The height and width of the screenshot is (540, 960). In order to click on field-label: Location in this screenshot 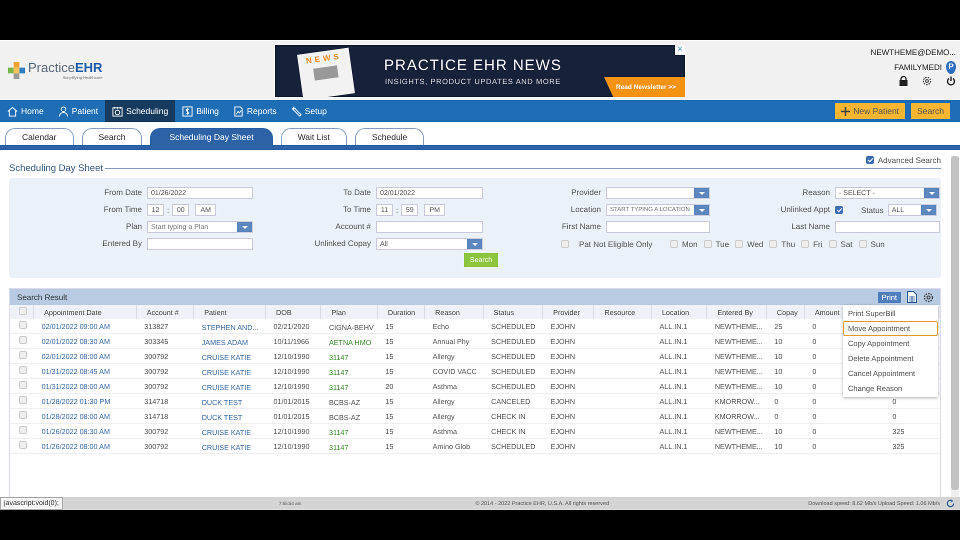, I will do `click(585, 210)`.